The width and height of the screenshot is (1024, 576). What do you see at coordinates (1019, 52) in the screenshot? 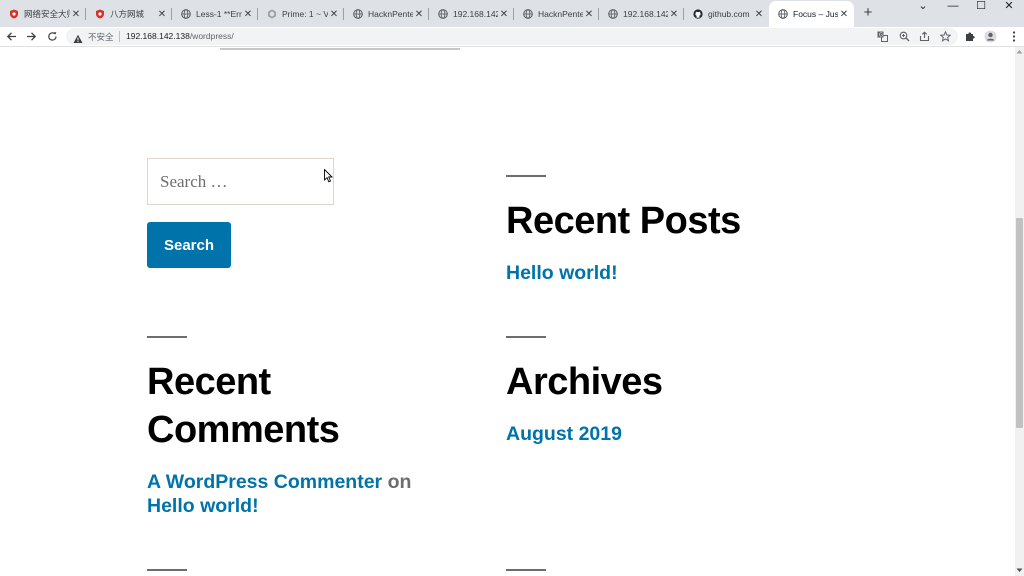
I see `scroll-up-arrow-icon` at bounding box center [1019, 52].